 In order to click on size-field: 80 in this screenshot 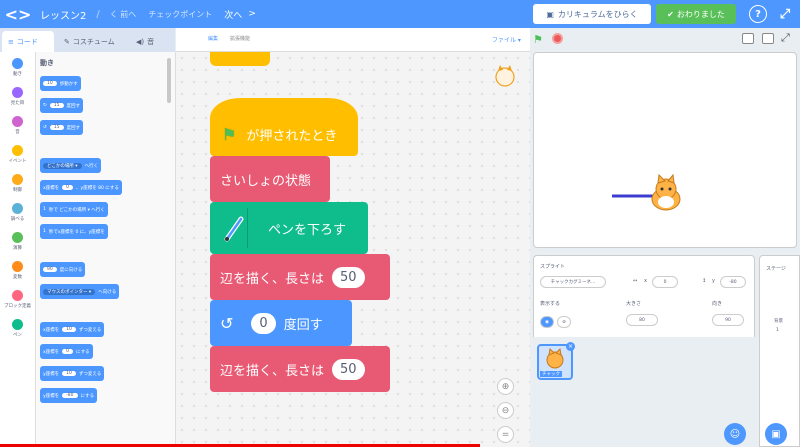, I will do `click(642, 320)`.